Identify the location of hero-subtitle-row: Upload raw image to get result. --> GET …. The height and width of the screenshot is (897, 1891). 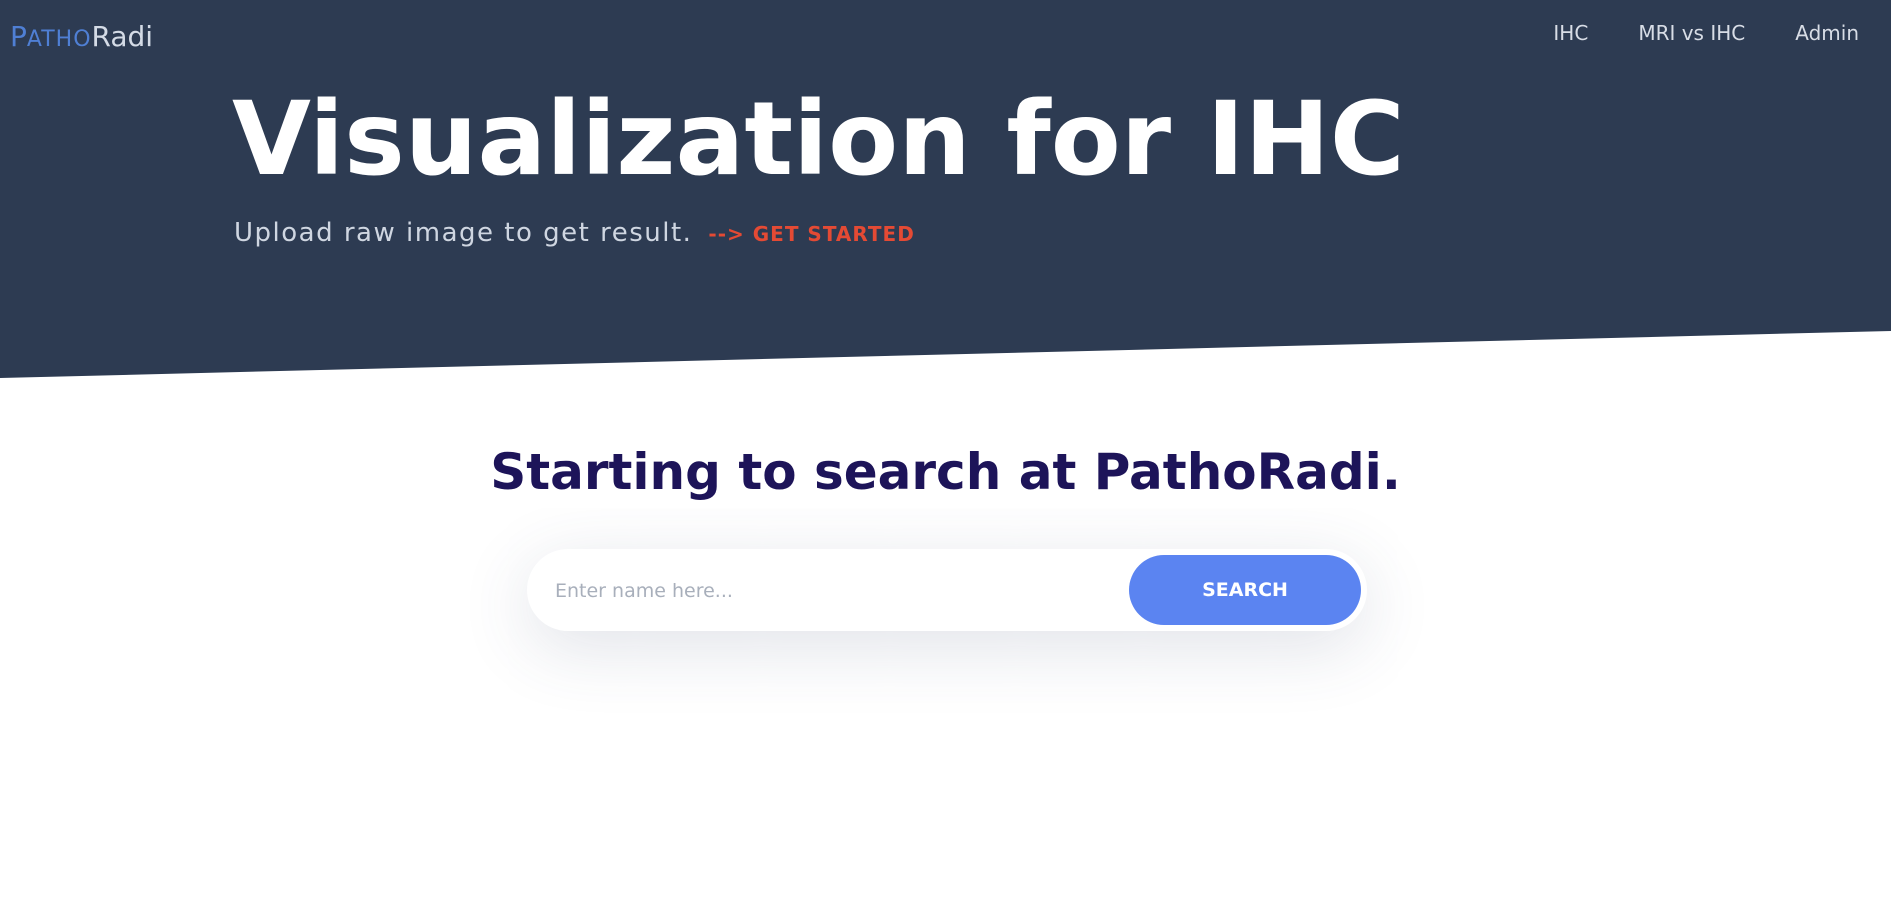
(574, 233).